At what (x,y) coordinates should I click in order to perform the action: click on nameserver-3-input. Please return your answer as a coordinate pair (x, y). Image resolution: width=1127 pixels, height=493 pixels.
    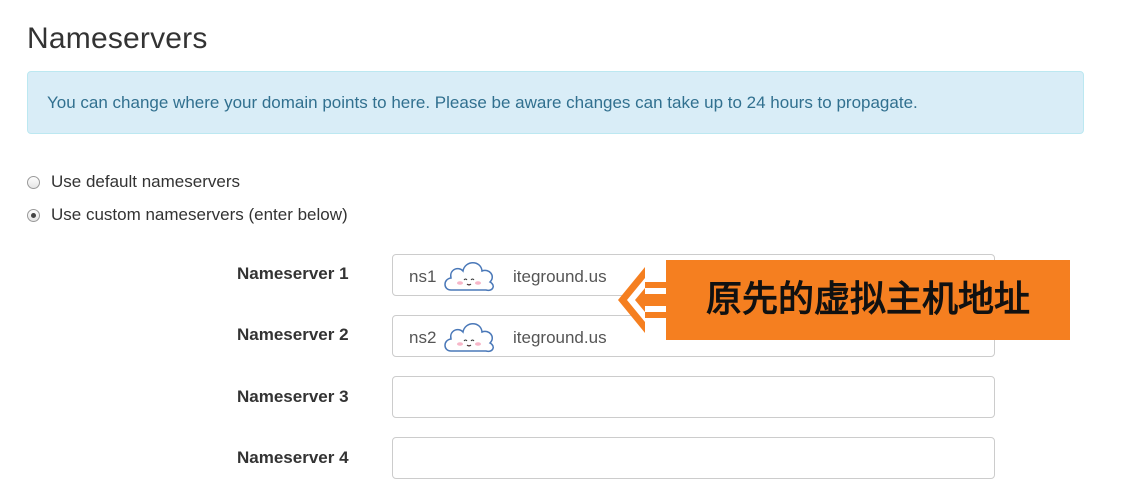
    Looking at the image, I should click on (693, 397).